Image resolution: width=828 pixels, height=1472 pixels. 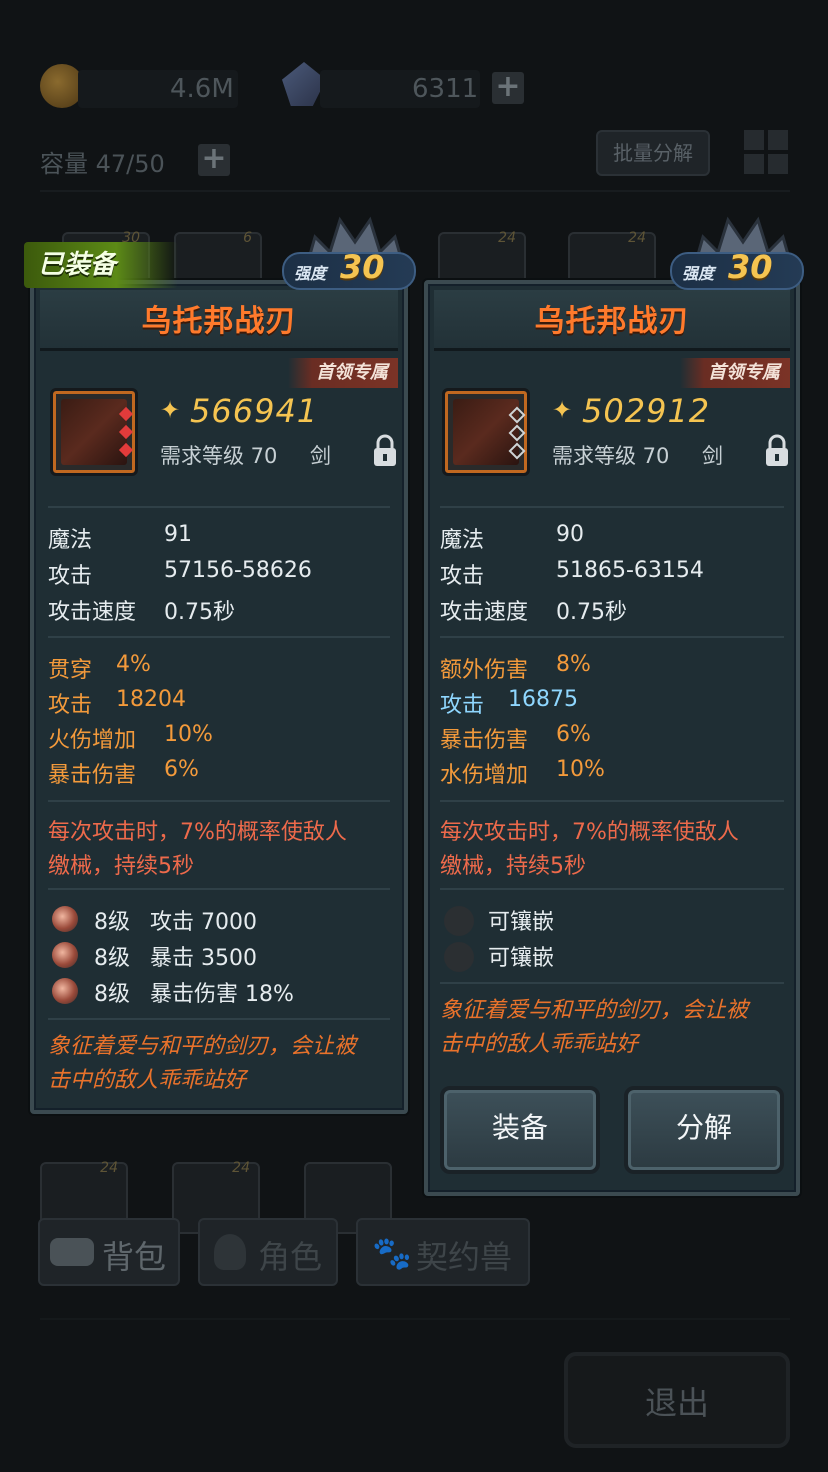 I want to click on equip-button: 装备, so click(x=520, y=1130).